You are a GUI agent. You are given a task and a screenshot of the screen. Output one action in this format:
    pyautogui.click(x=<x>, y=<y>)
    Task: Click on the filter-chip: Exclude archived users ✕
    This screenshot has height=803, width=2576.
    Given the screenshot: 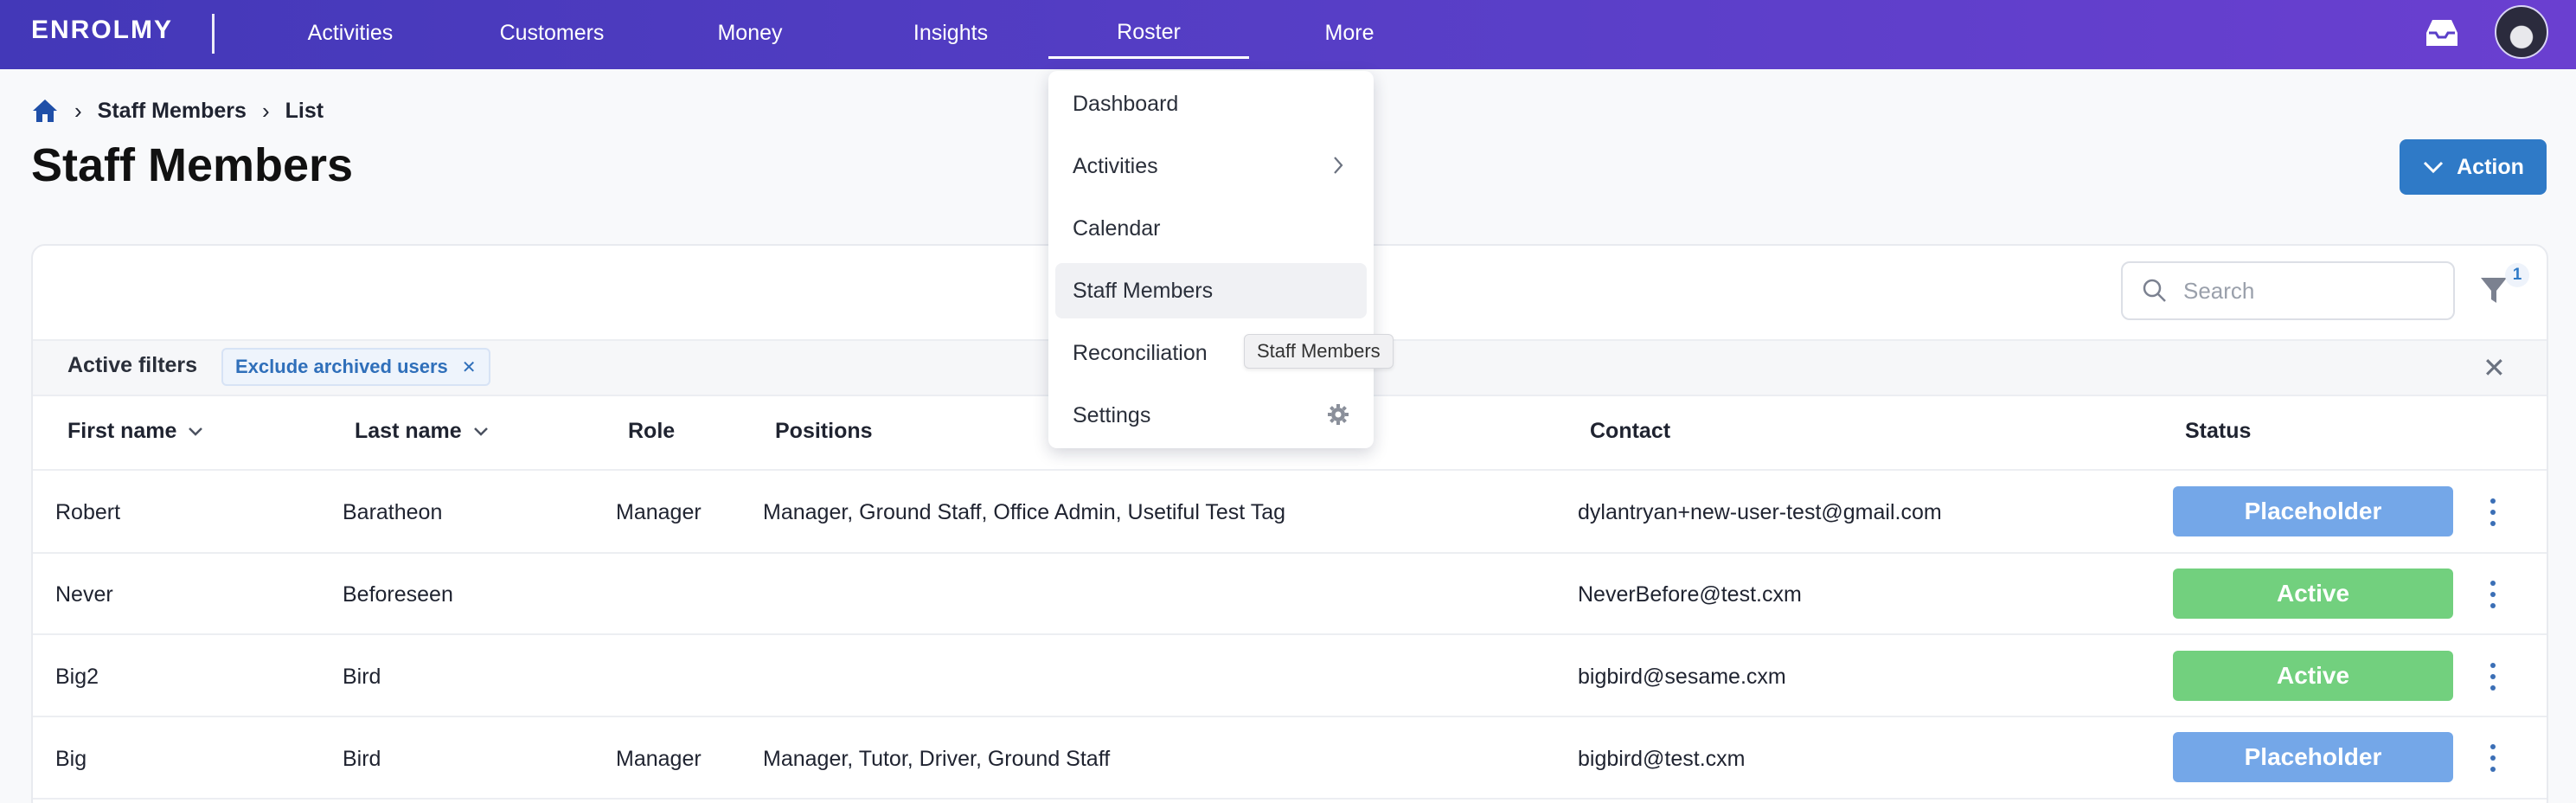 What is the action you would take?
    pyautogui.click(x=355, y=367)
    